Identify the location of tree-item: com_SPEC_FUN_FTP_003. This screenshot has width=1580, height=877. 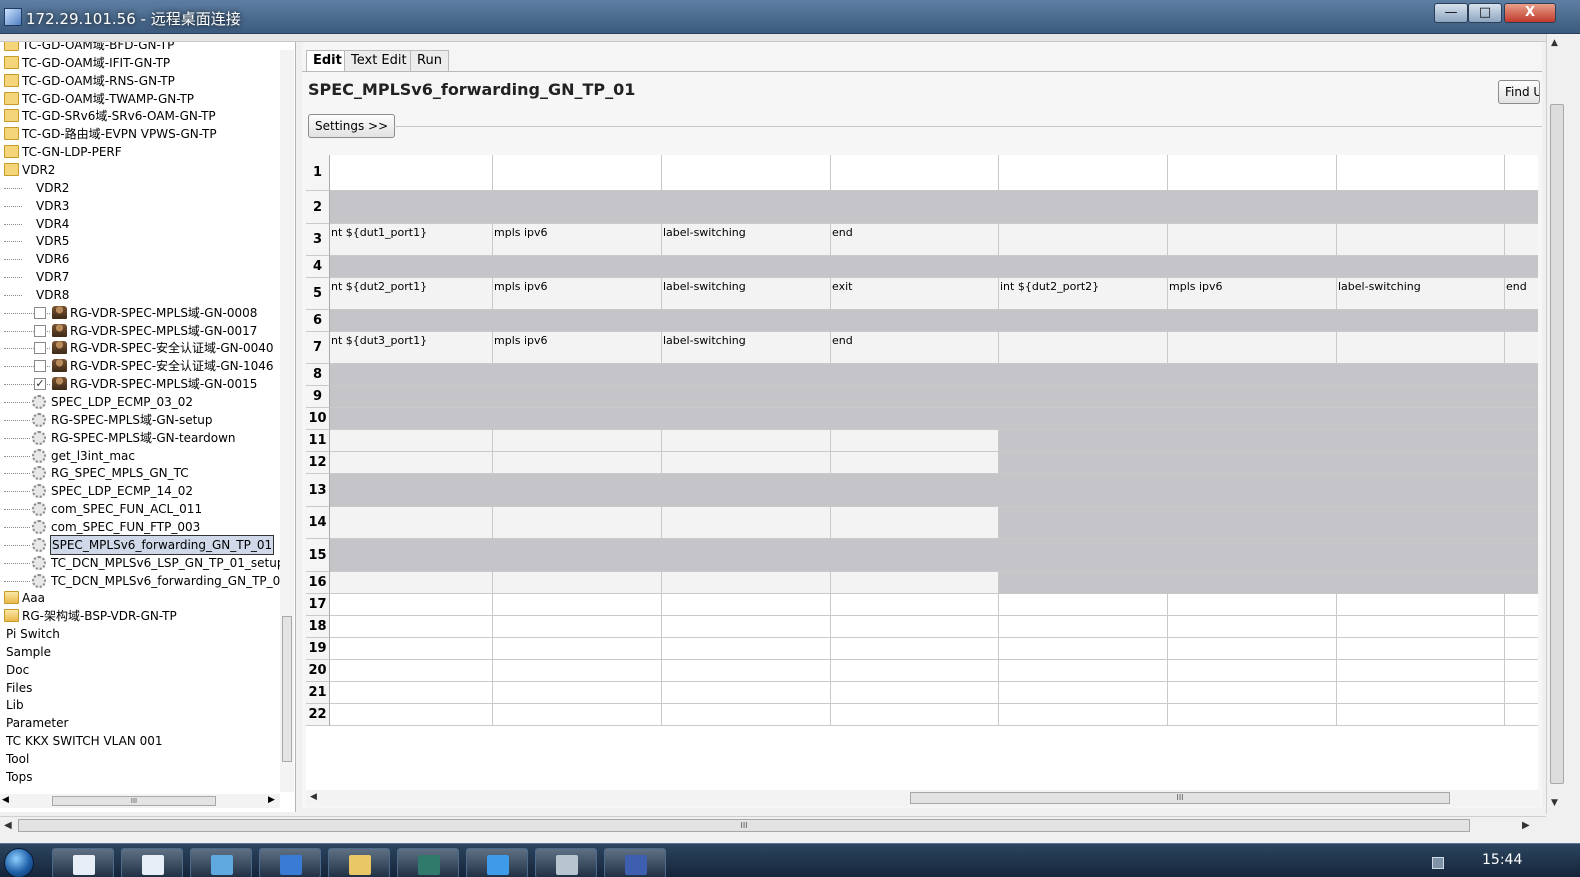
(140, 527).